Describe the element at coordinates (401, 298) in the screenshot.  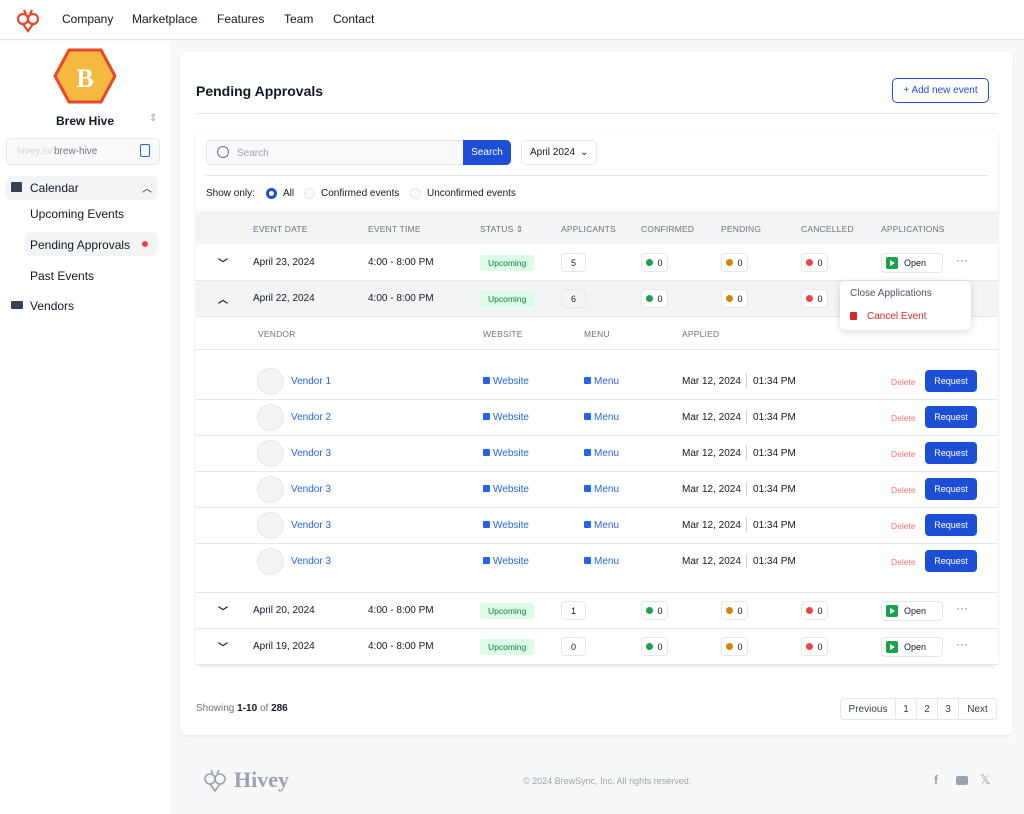
I see `event-time: 4:00 - 8:00 PM` at that location.